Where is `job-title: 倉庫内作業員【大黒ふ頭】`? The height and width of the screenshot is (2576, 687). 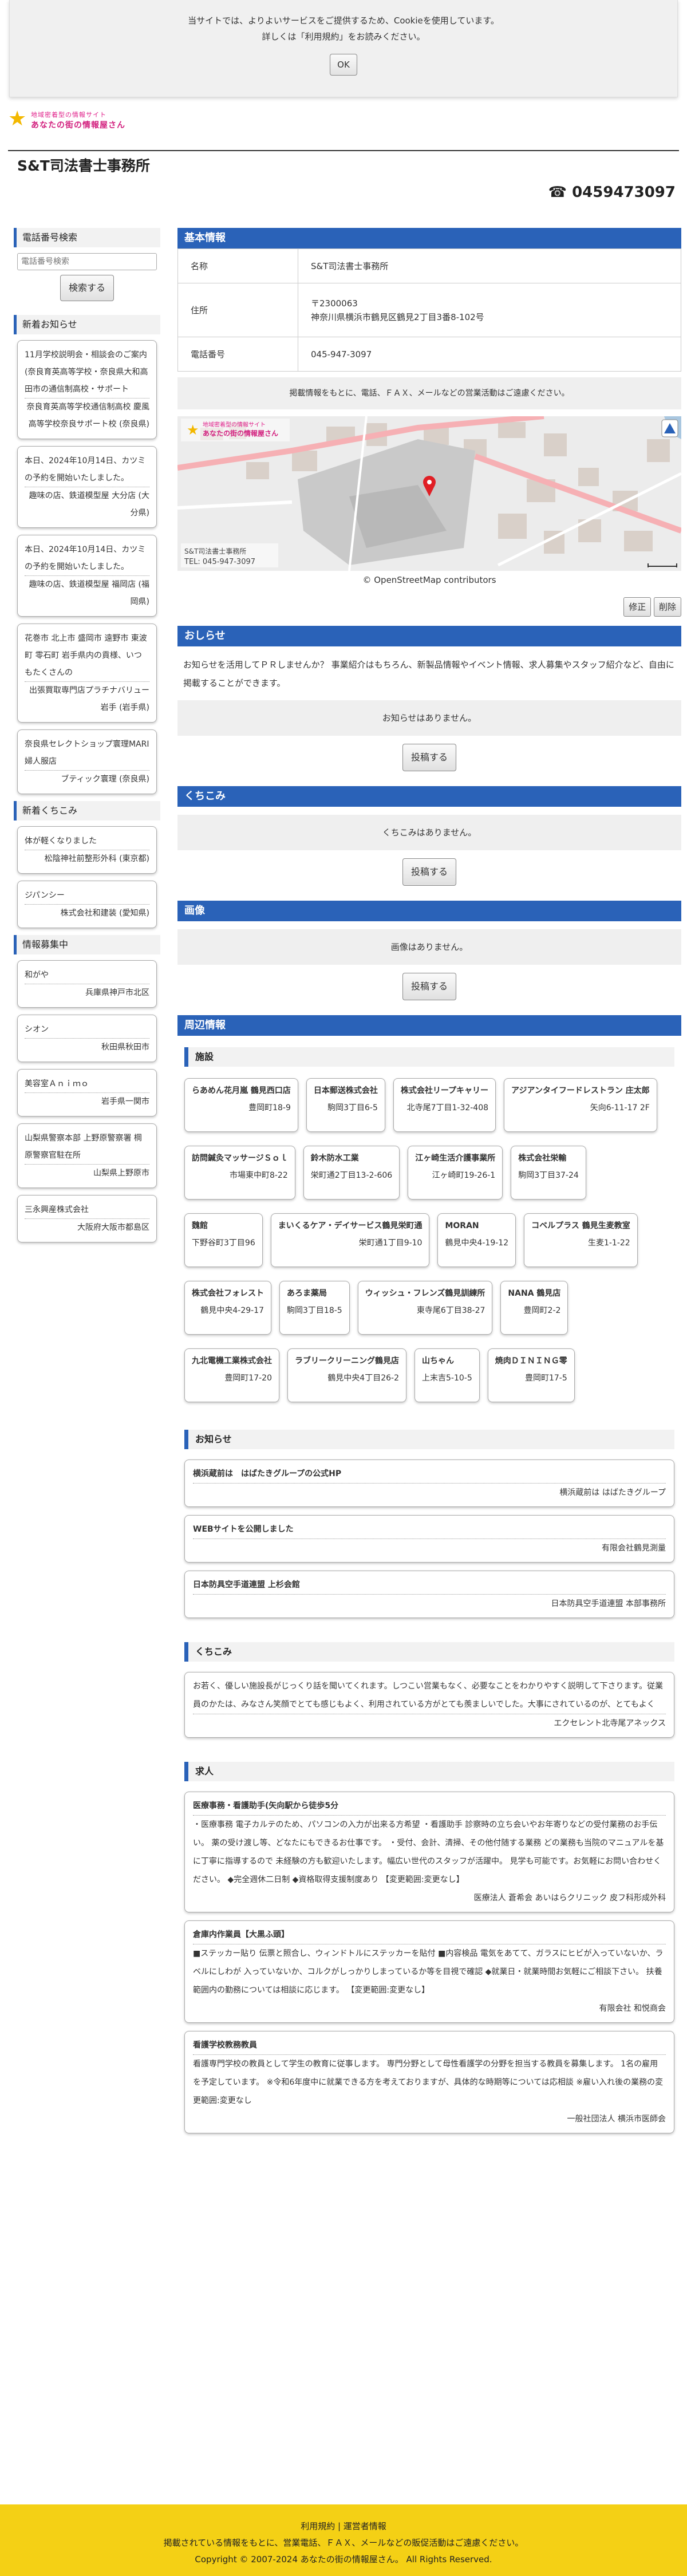
job-title: 倉庫内作業員【大黒ふ頭】 is located at coordinates (429, 1935).